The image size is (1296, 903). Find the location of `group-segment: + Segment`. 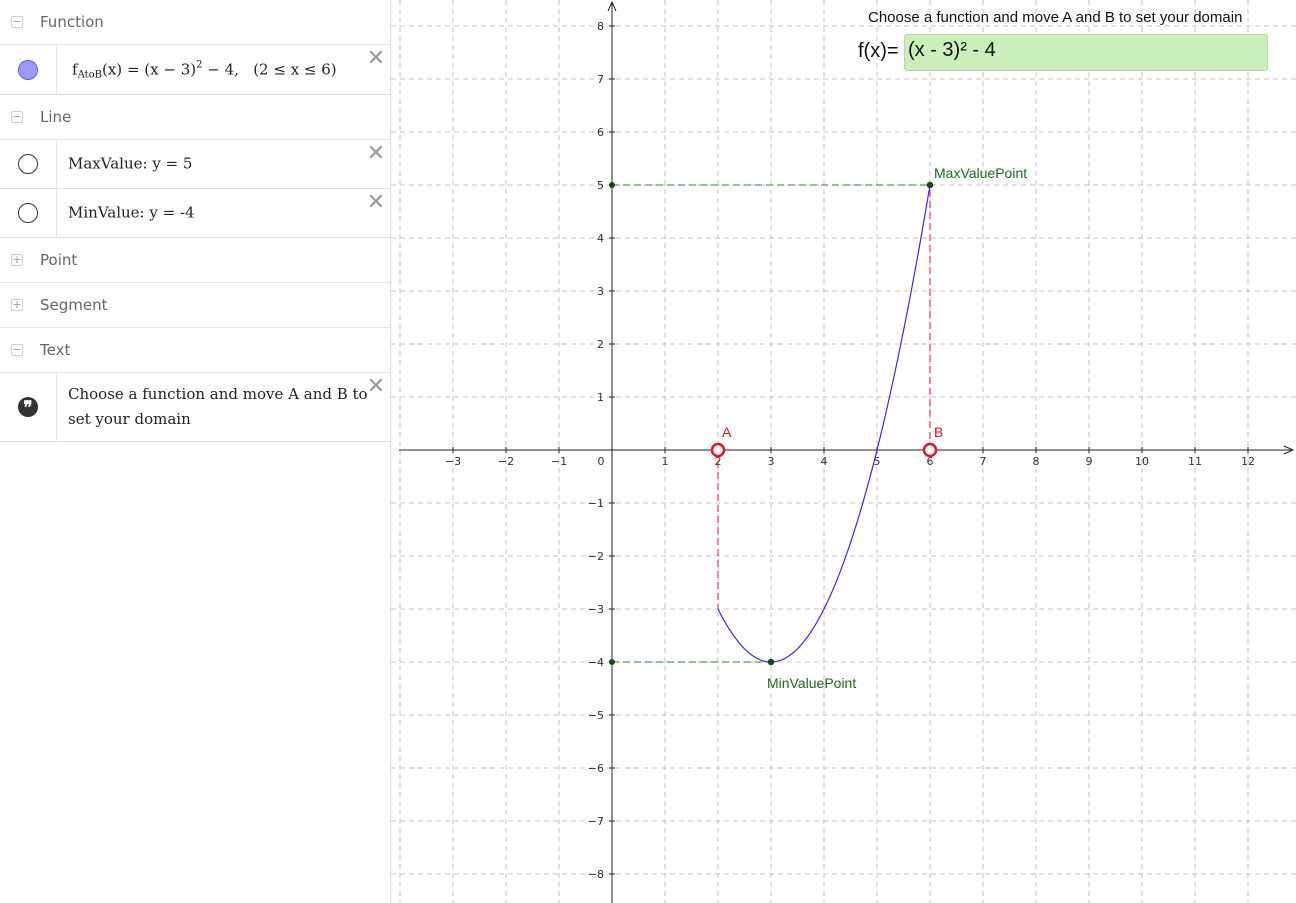

group-segment: + Segment is located at coordinates (195, 305).